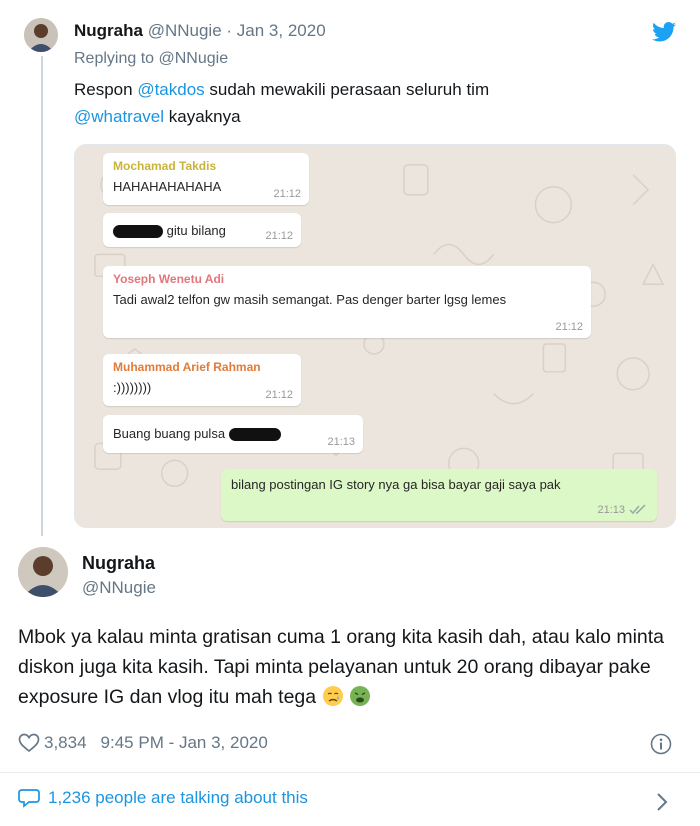 Image resolution: width=700 pixels, height=826 pixels. Describe the element at coordinates (132, 387) in the screenshot. I see `message-text: :))))))))` at that location.